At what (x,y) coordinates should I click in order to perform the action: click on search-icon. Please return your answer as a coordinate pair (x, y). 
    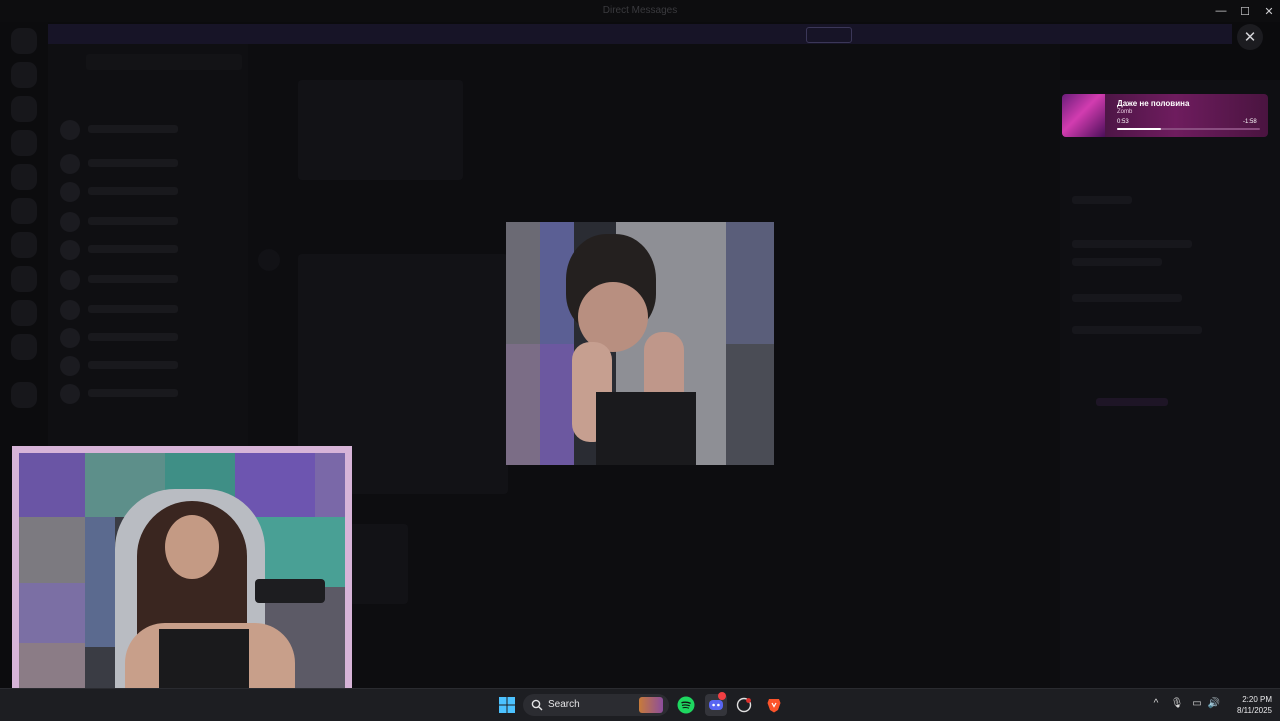
    Looking at the image, I should click on (537, 707).